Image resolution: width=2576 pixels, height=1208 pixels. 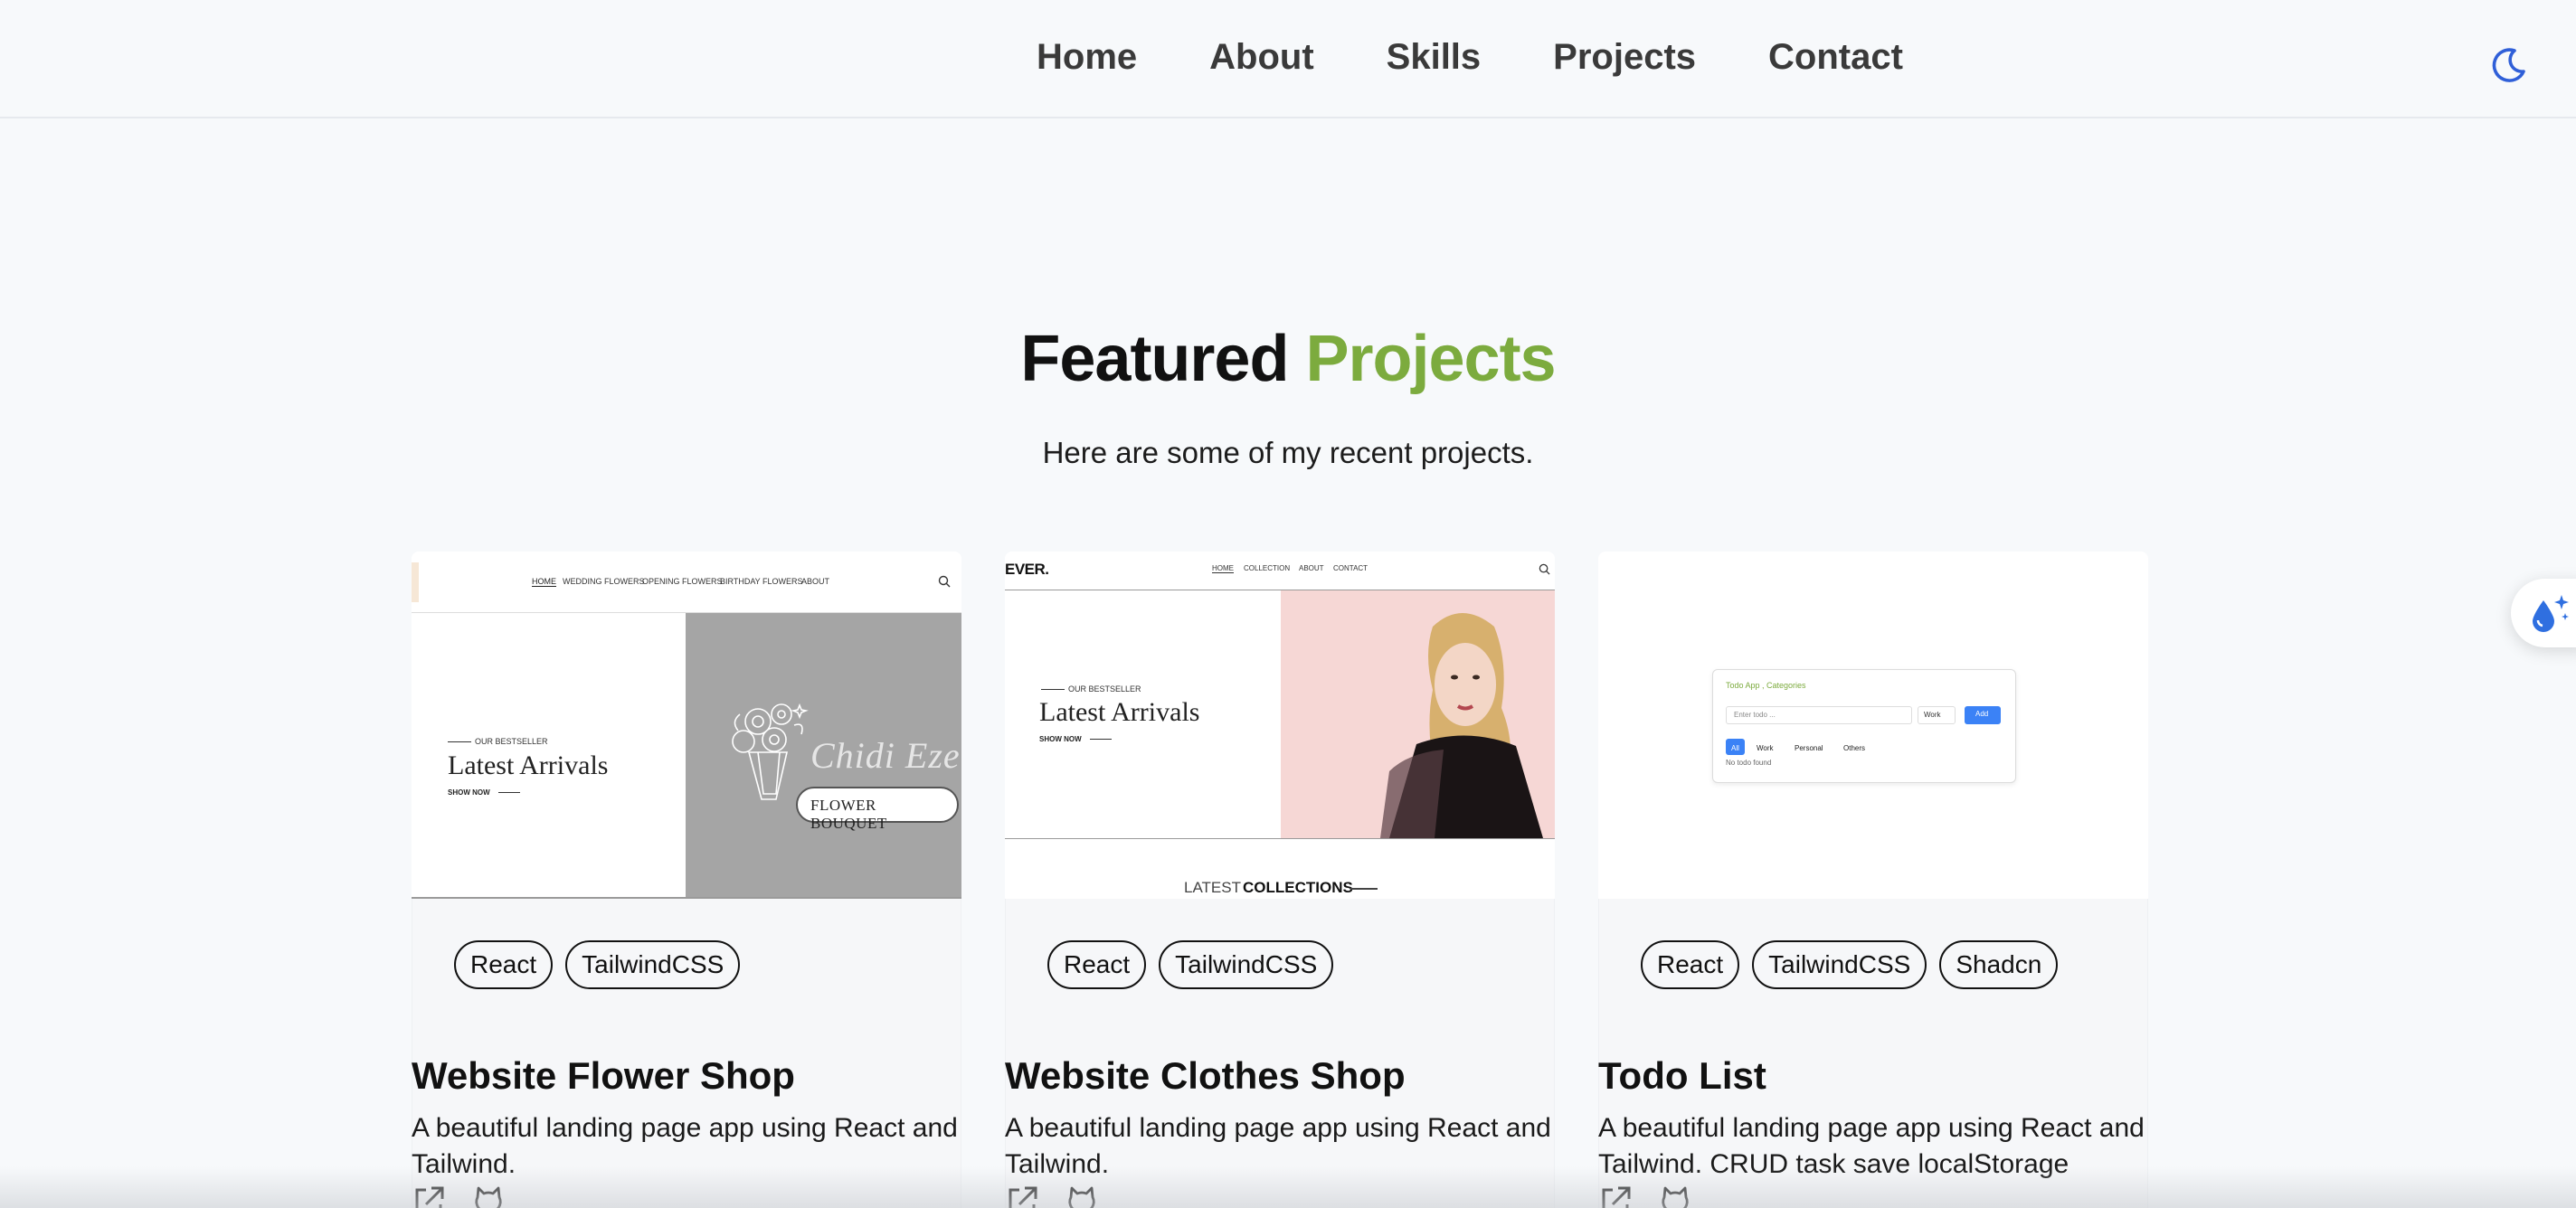 What do you see at coordinates (1625, 57) in the screenshot?
I see `nav-link-projects: Projects` at bounding box center [1625, 57].